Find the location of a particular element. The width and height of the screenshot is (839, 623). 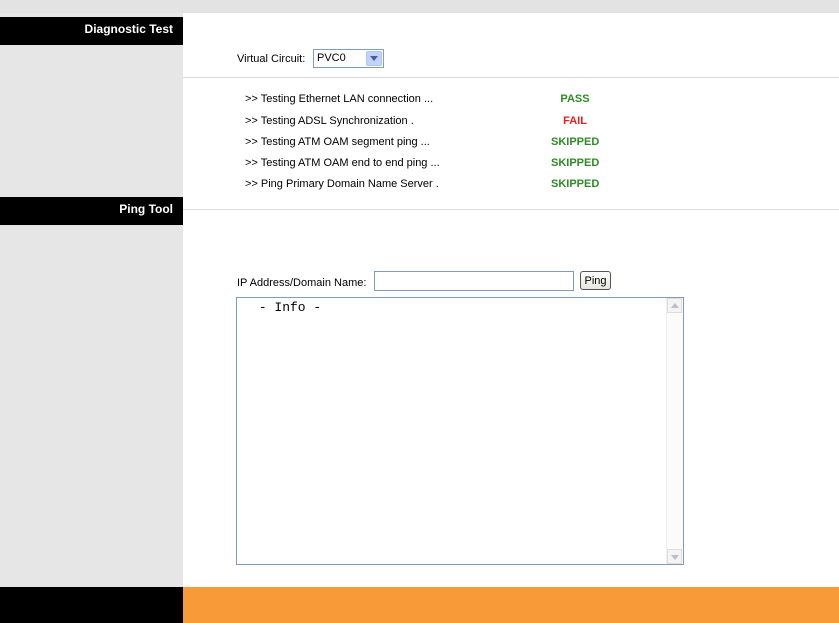

ip-address-label: IP Address/Domain Name: is located at coordinates (302, 283).